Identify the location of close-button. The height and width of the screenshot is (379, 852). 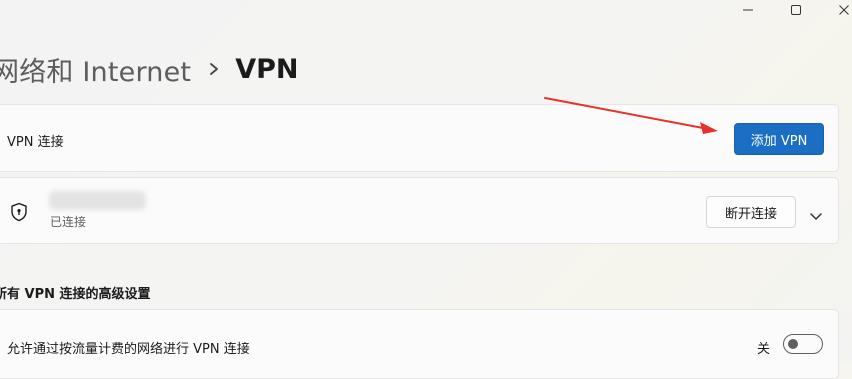
(838, 10).